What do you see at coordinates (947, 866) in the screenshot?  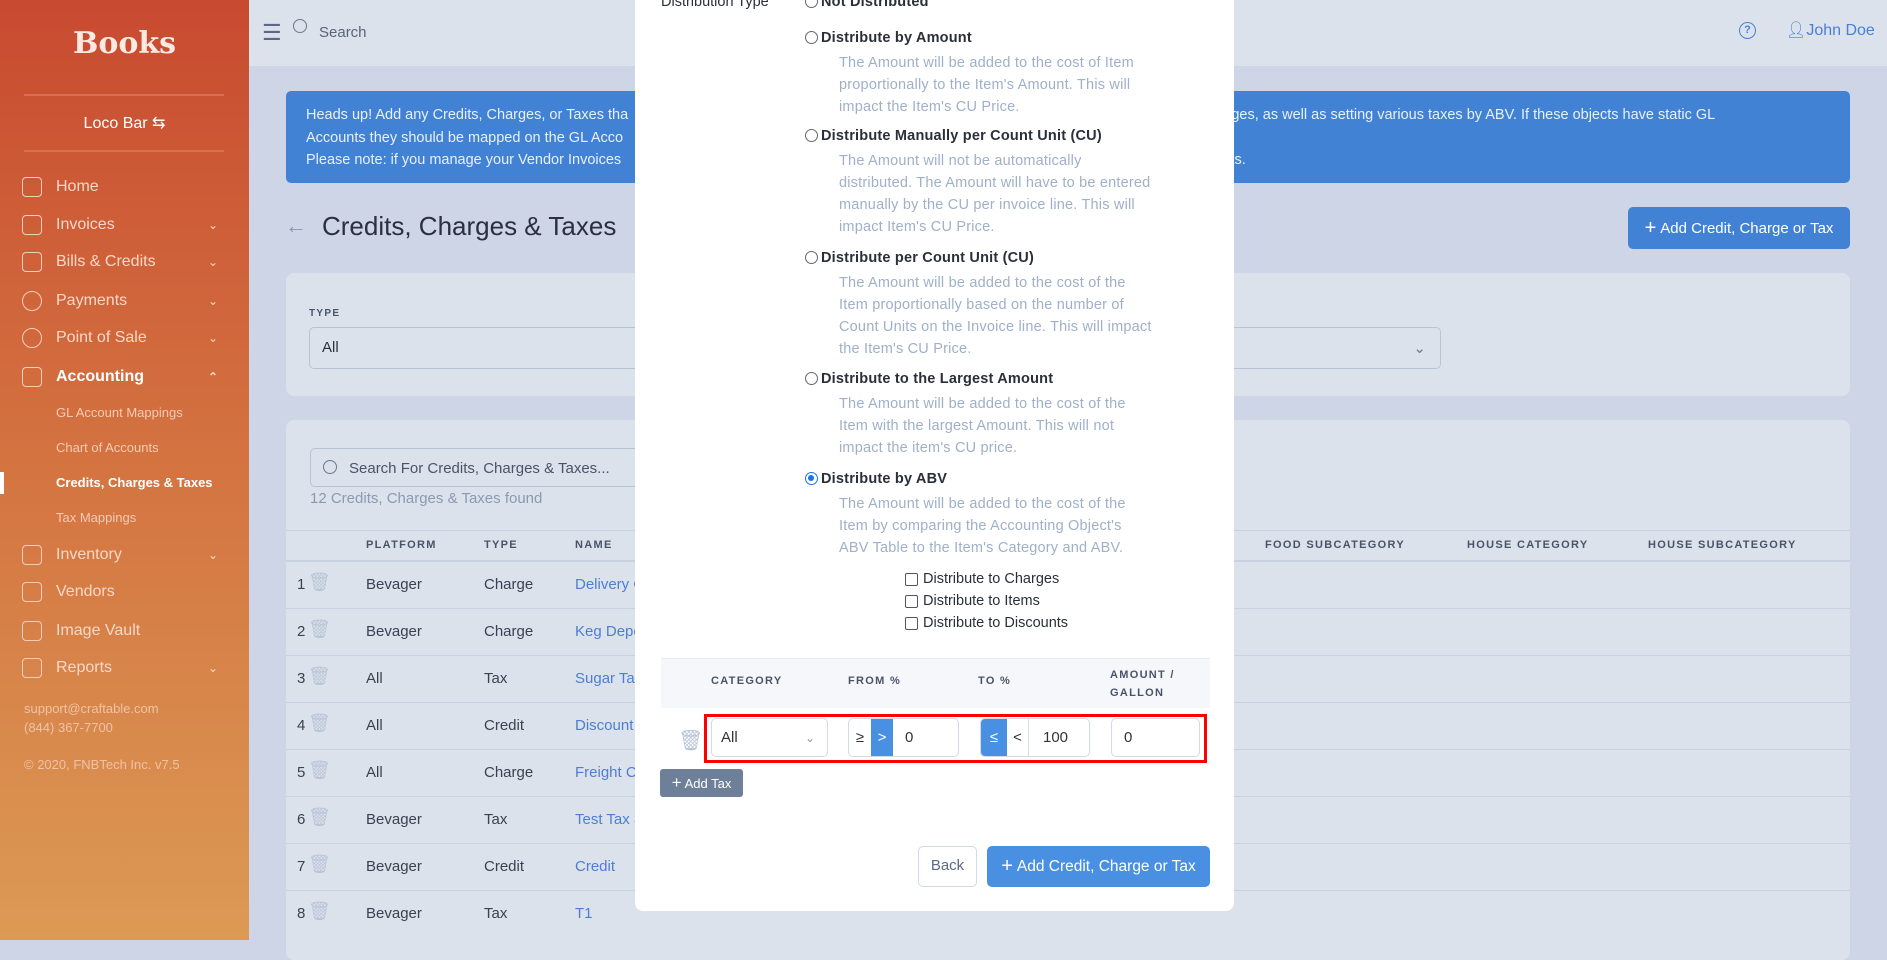 I see `back-button: Back` at bounding box center [947, 866].